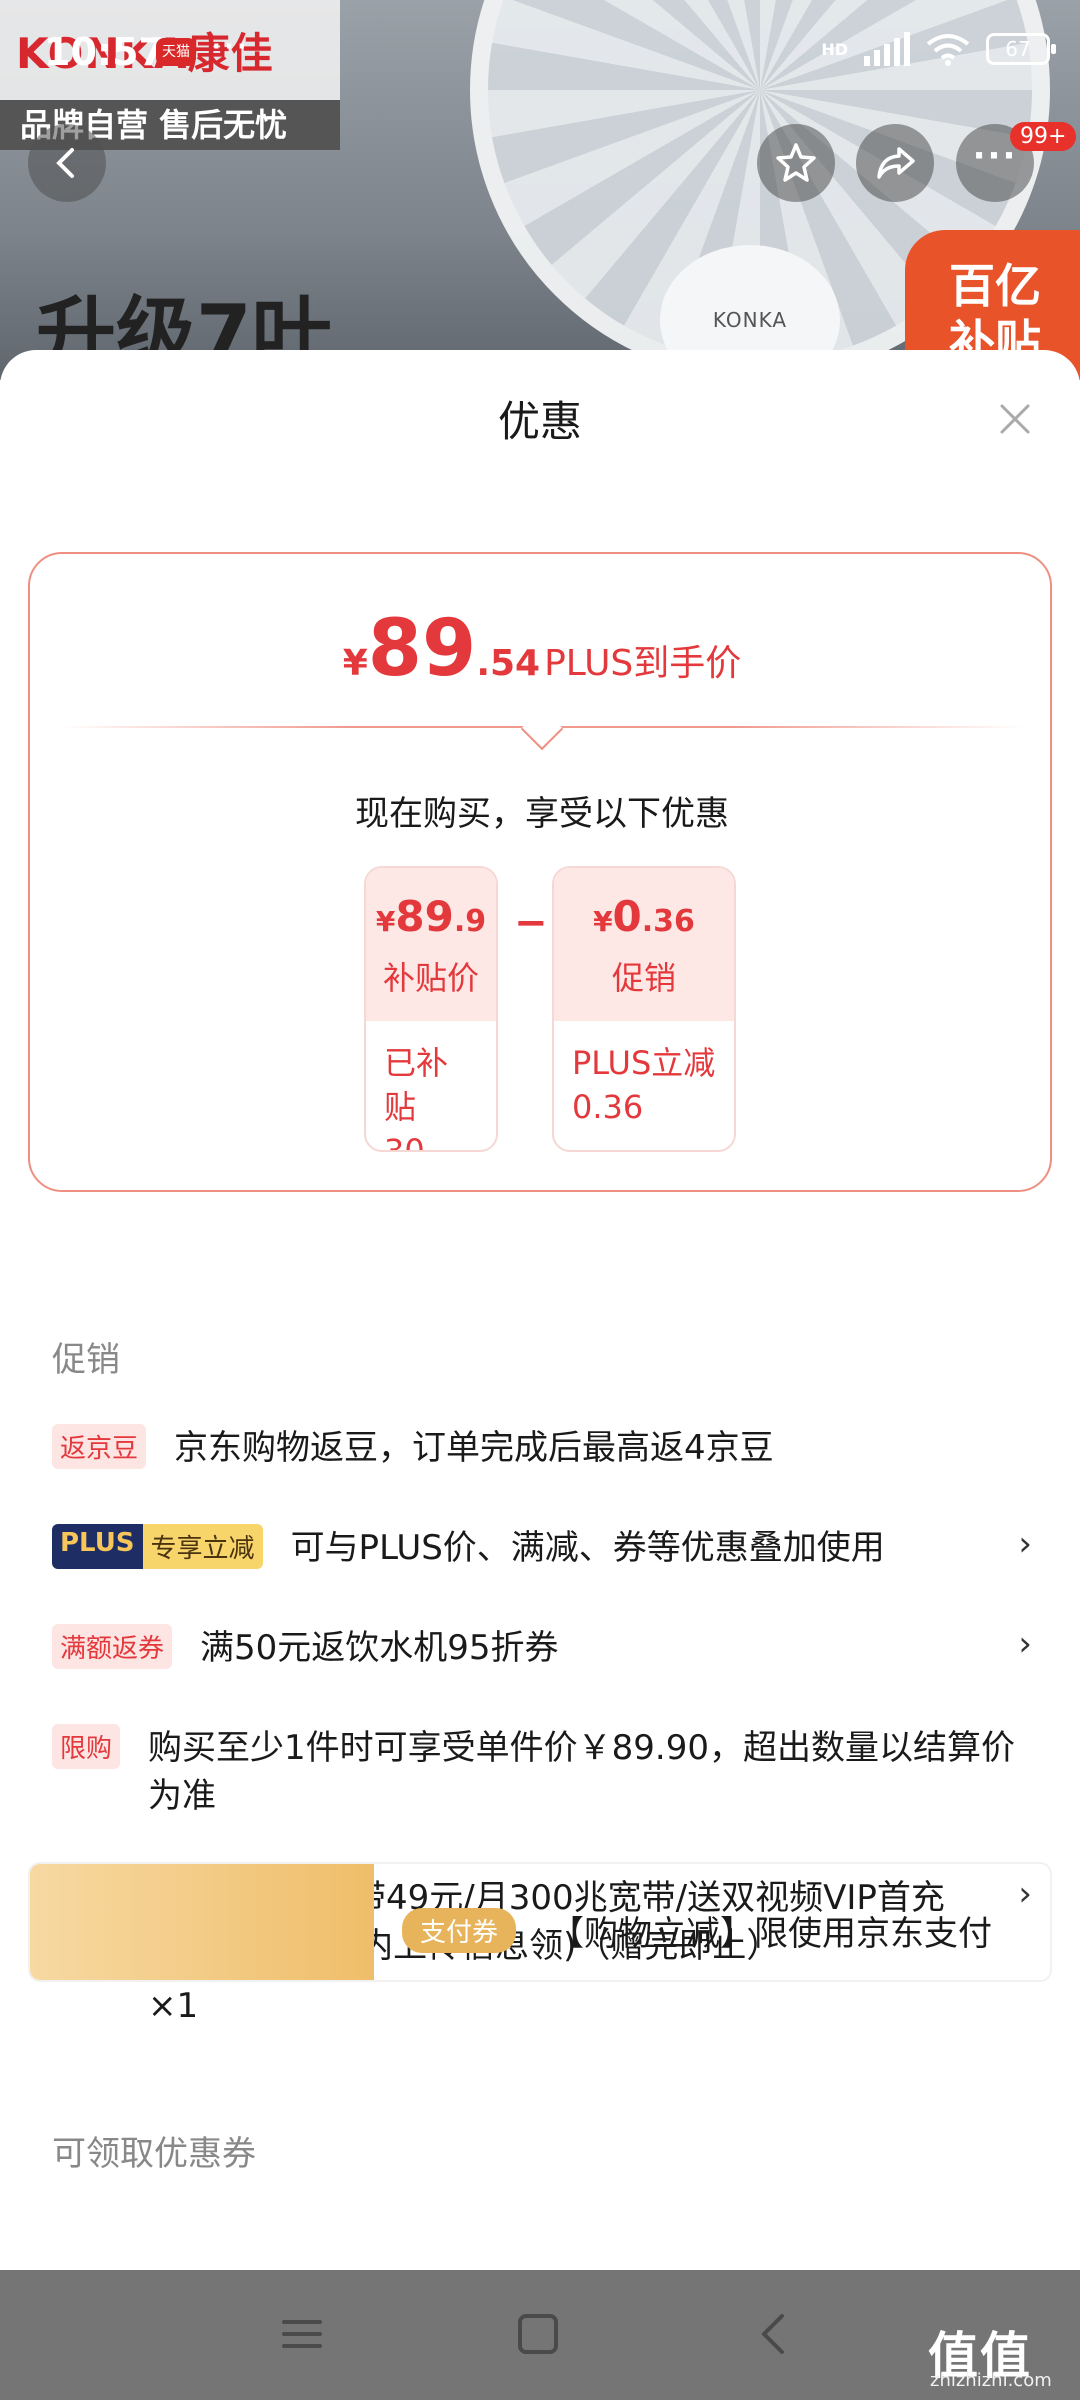  What do you see at coordinates (1021, 49) in the screenshot?
I see `battery-icon: 67` at bounding box center [1021, 49].